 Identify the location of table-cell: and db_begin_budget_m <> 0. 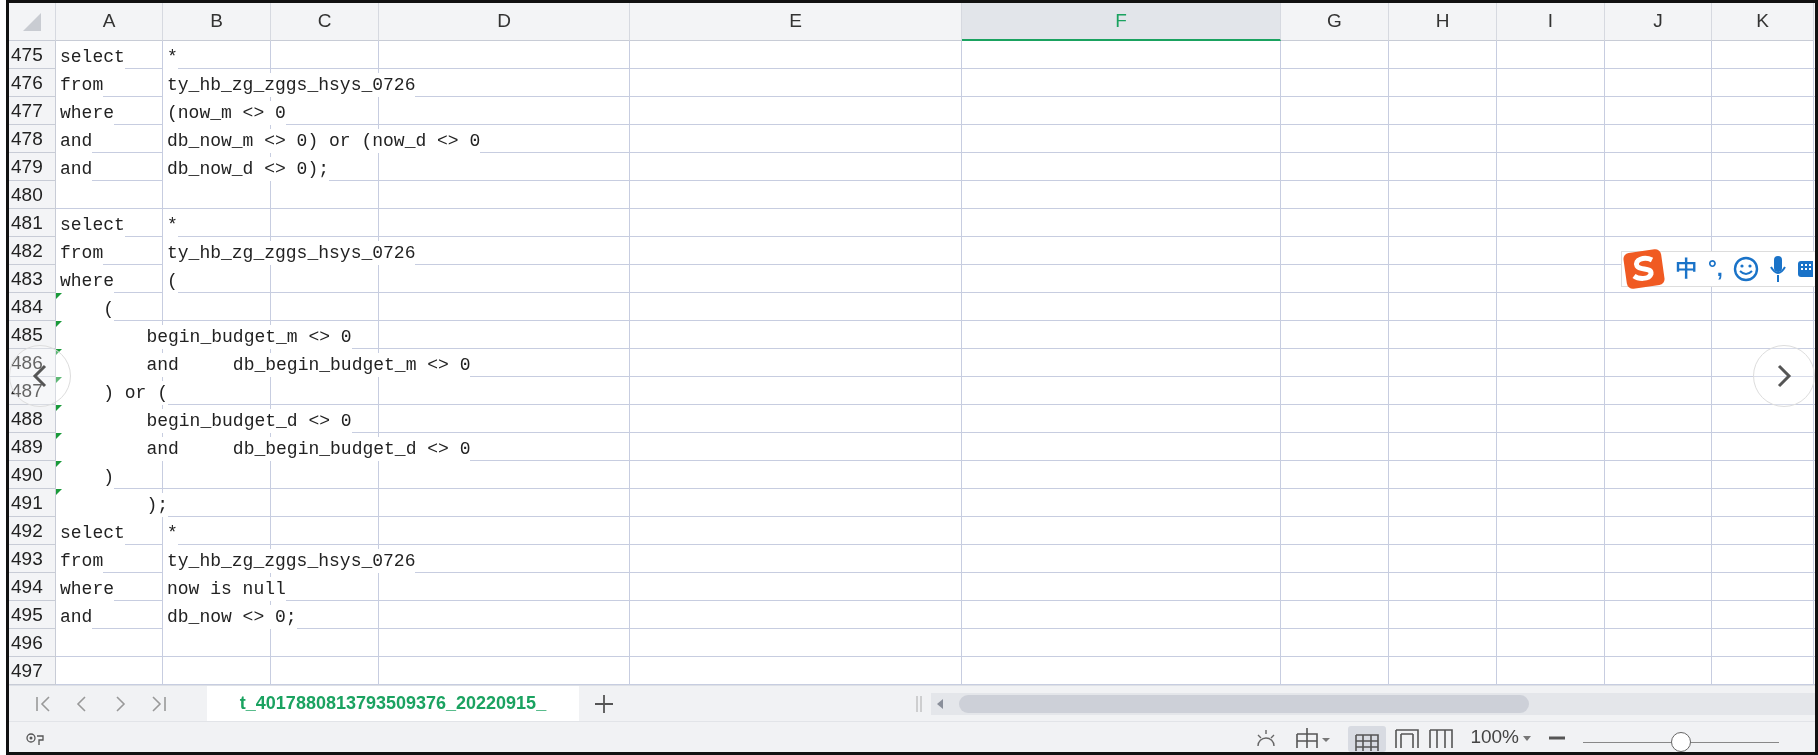
(263, 365).